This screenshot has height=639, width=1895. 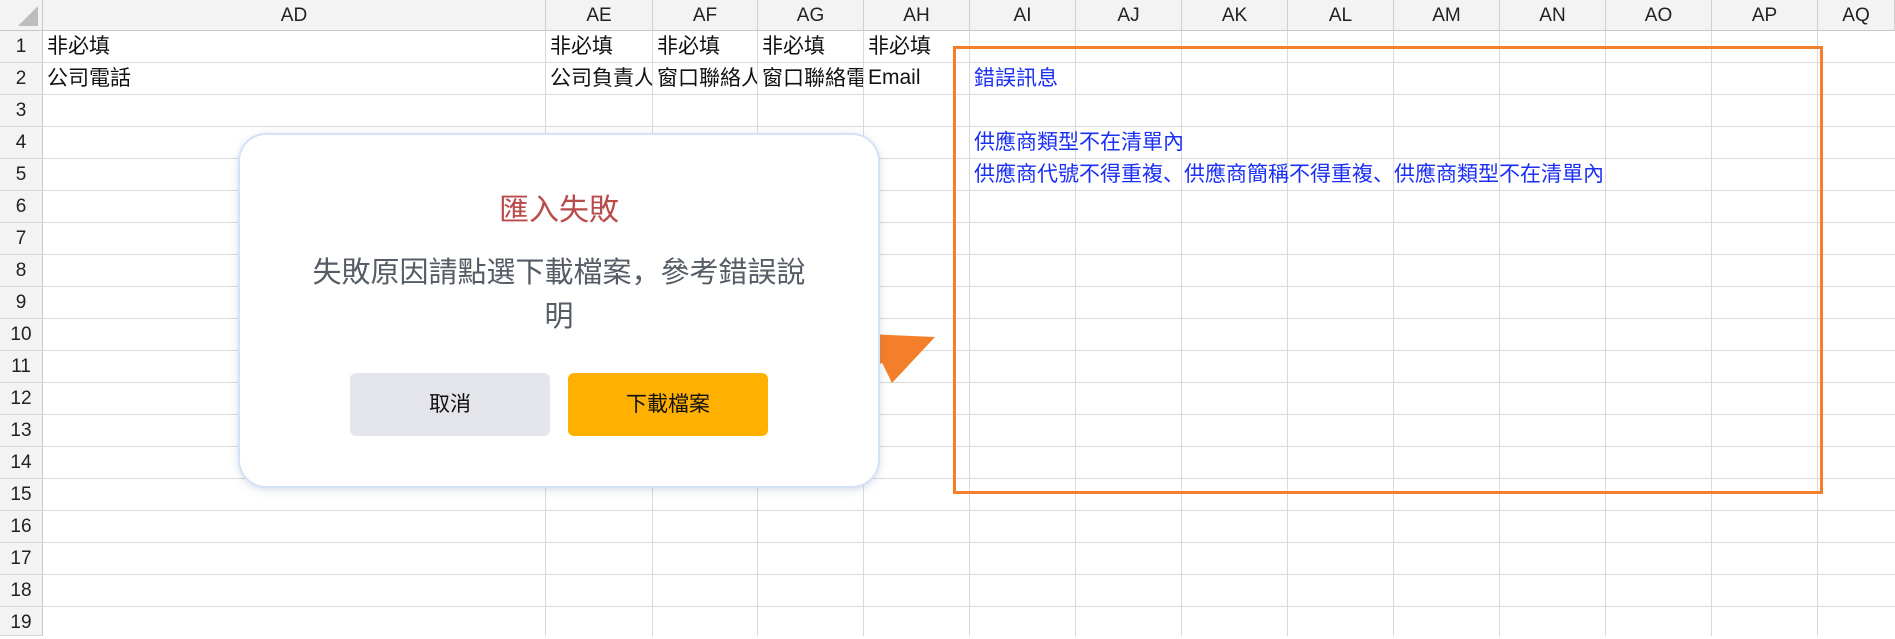 What do you see at coordinates (559, 210) in the screenshot?
I see `dialog-title: 匯入失敗` at bounding box center [559, 210].